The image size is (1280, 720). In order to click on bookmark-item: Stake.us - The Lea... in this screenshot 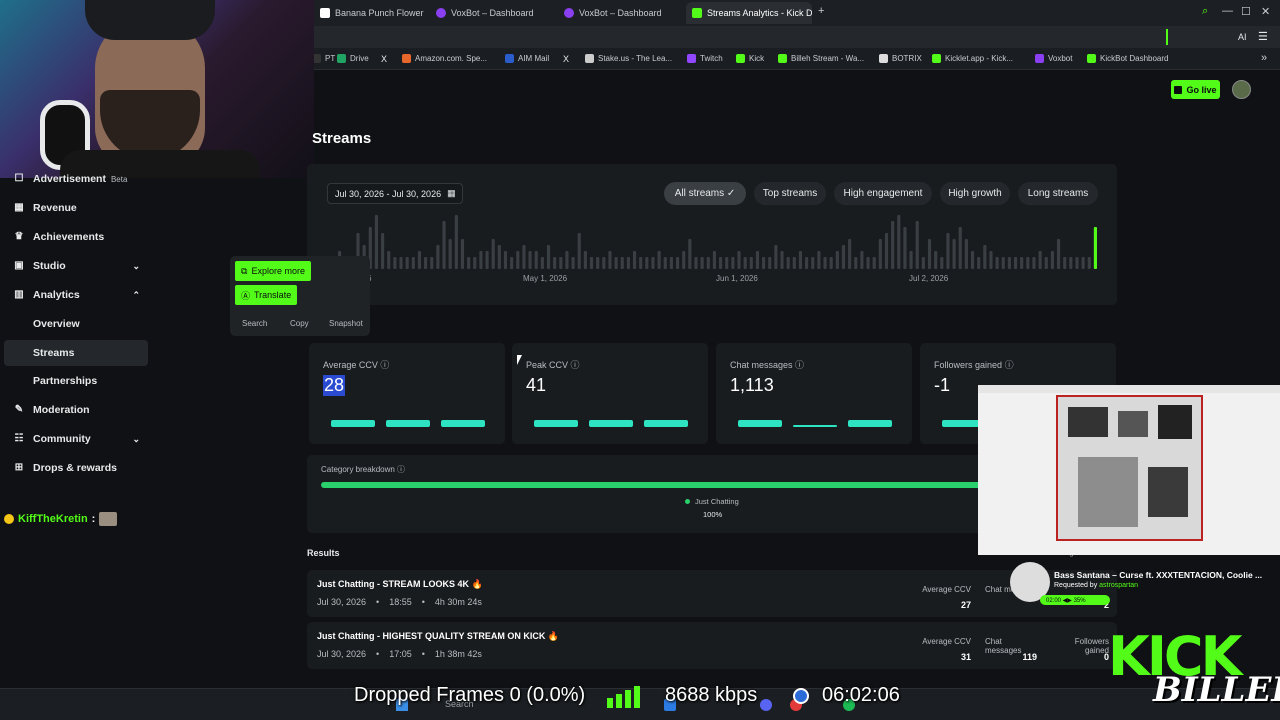, I will do `click(628, 58)`.